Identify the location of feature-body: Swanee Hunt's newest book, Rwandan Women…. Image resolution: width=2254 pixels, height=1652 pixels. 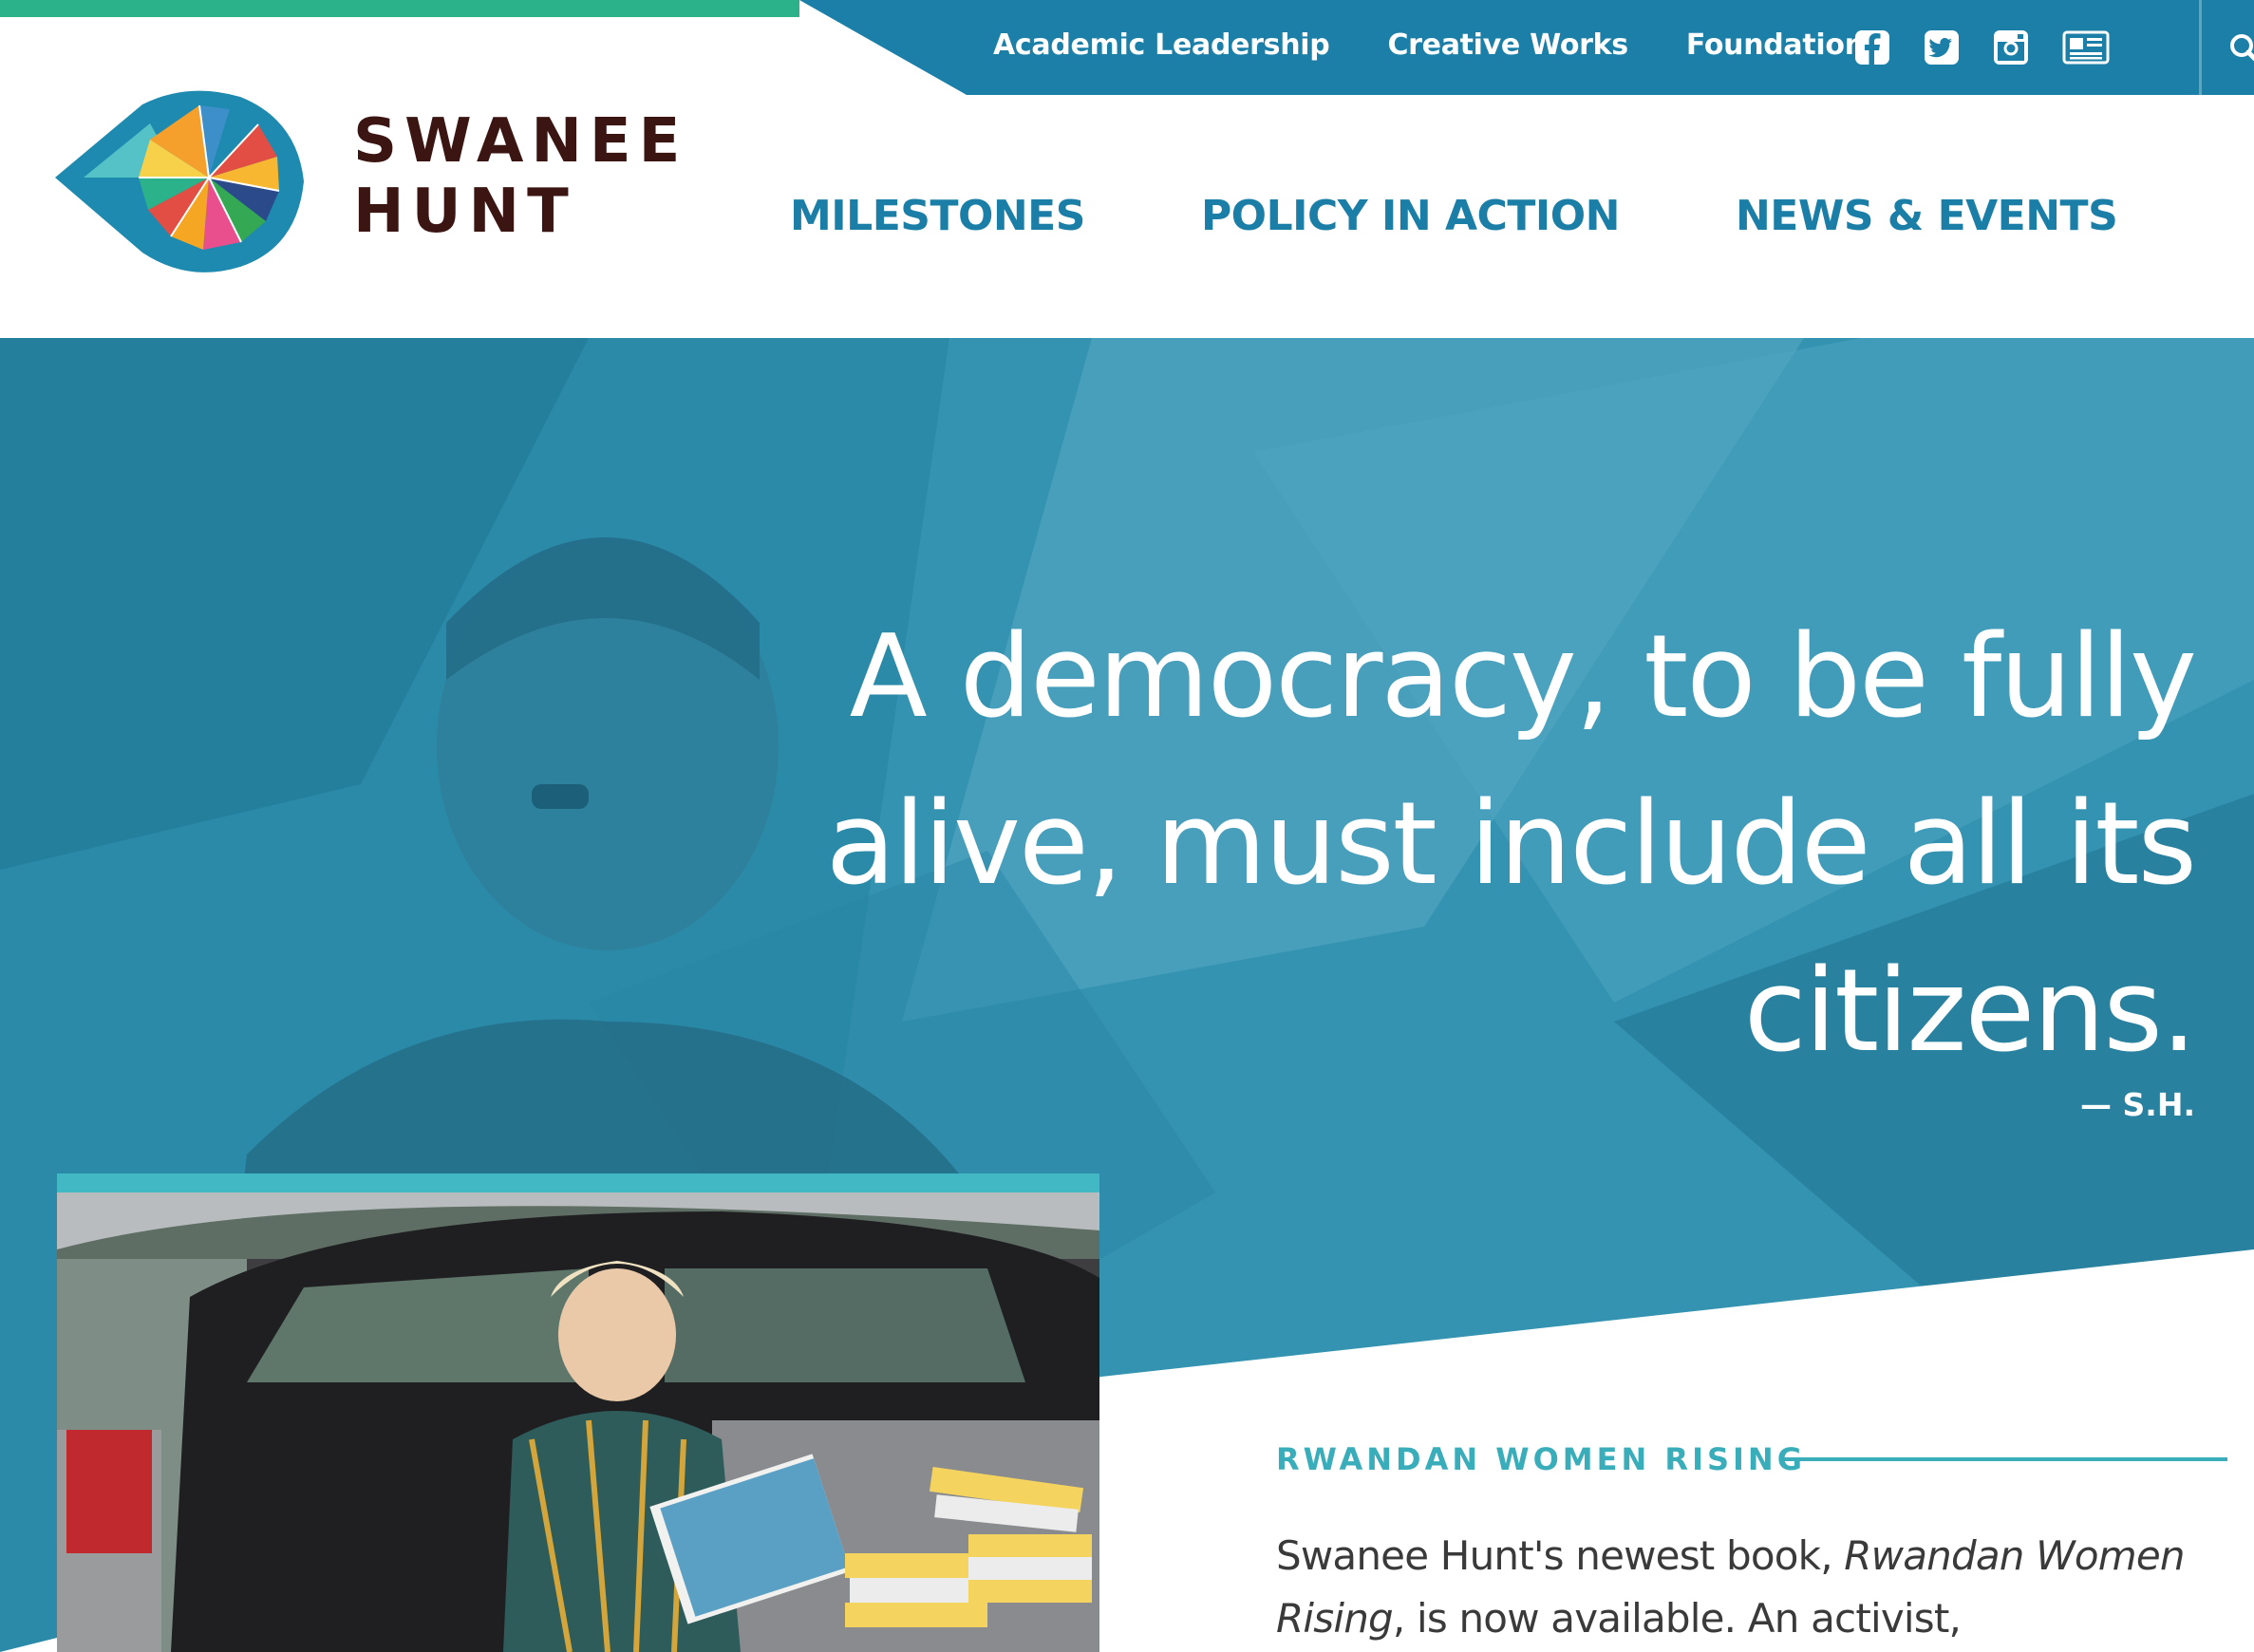
(1741, 1587).